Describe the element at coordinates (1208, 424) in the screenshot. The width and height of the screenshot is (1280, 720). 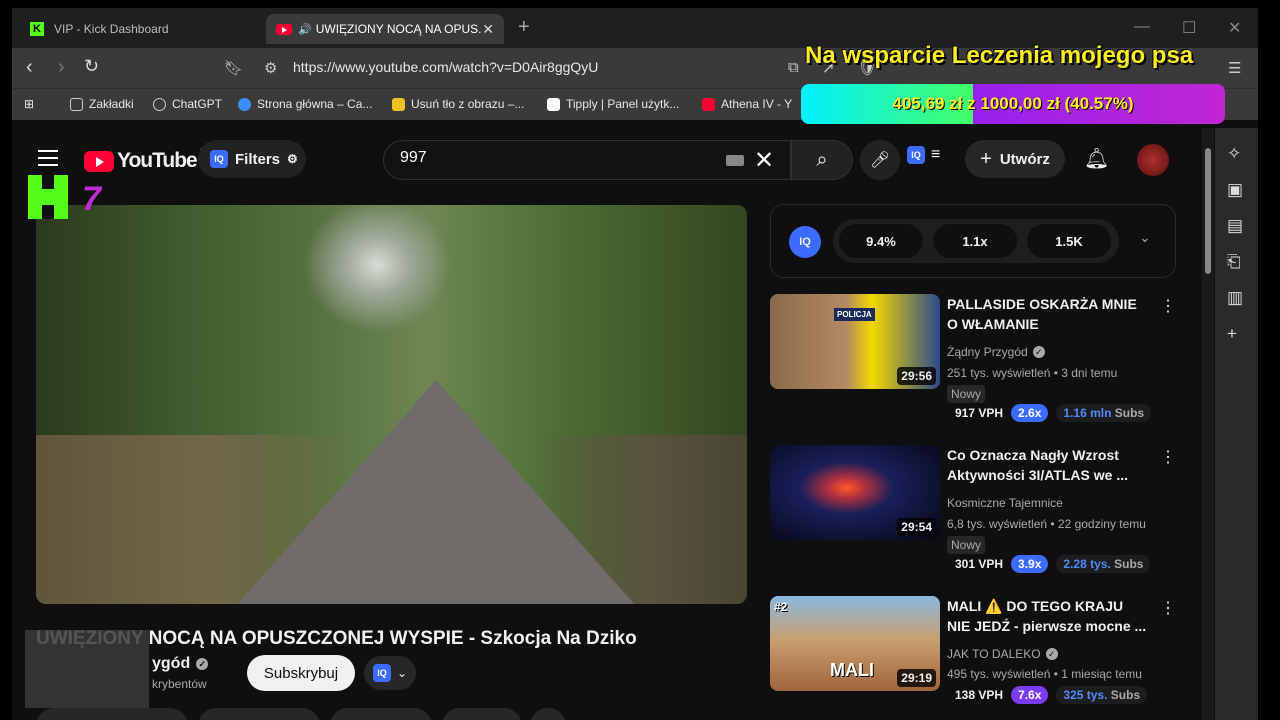
I see `scrollbar` at that location.